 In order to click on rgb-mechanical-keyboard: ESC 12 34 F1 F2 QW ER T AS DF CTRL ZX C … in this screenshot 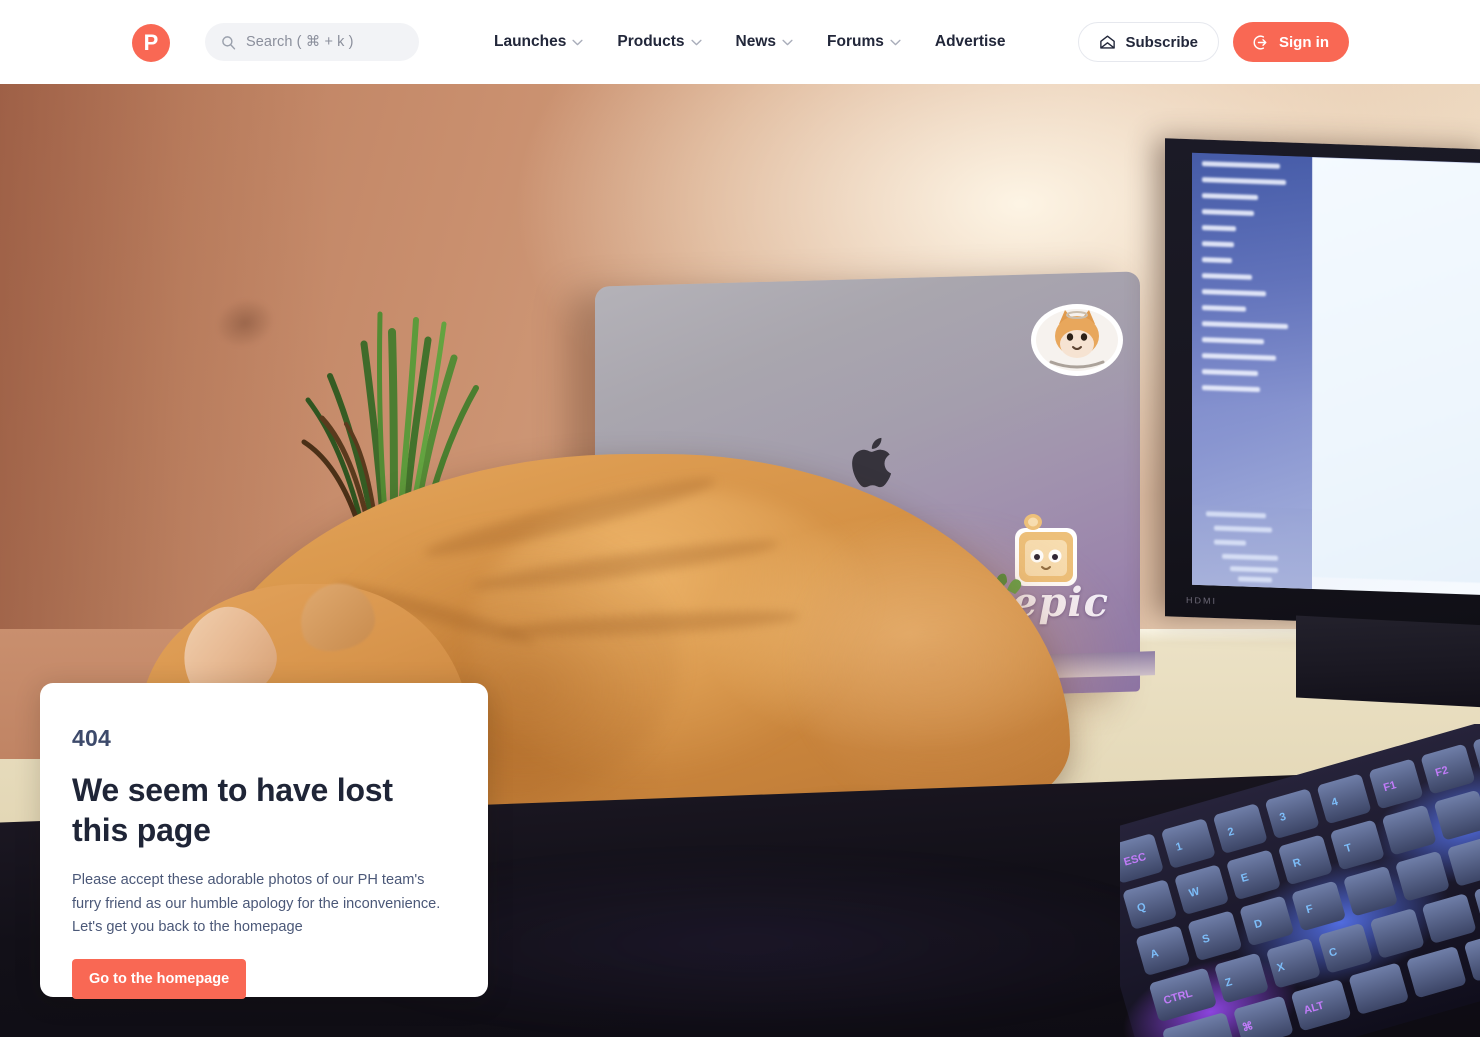, I will do `click(1280, 874)`.